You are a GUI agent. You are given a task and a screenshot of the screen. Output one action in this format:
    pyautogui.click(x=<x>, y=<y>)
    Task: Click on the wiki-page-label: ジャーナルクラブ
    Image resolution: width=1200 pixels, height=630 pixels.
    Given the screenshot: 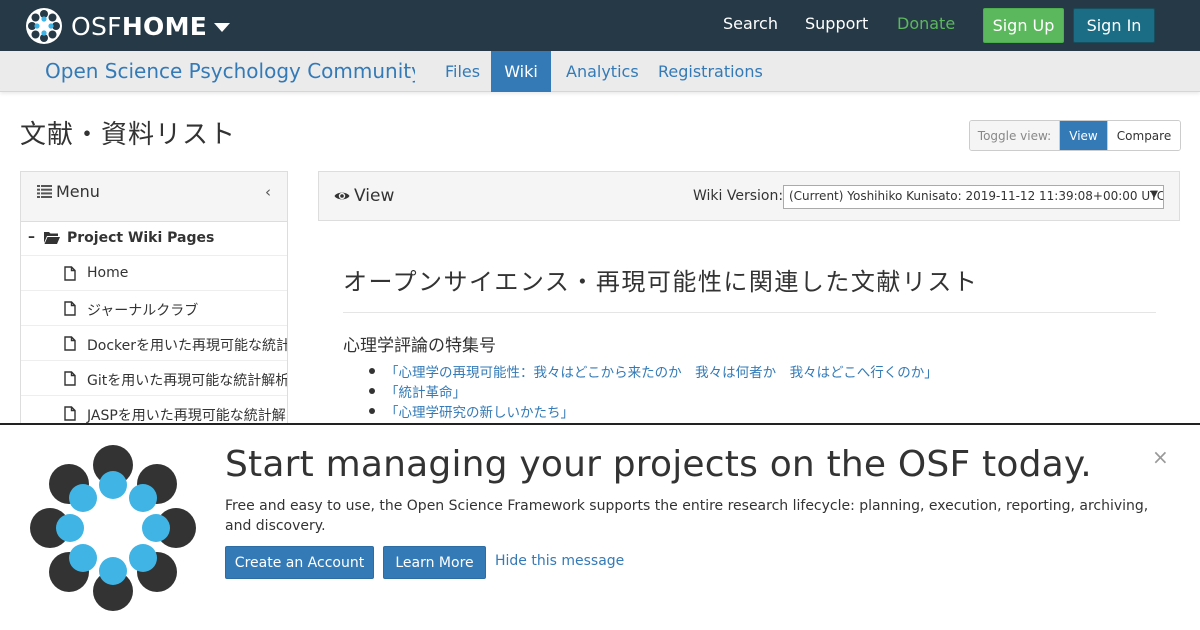 What is the action you would take?
    pyautogui.click(x=143, y=311)
    